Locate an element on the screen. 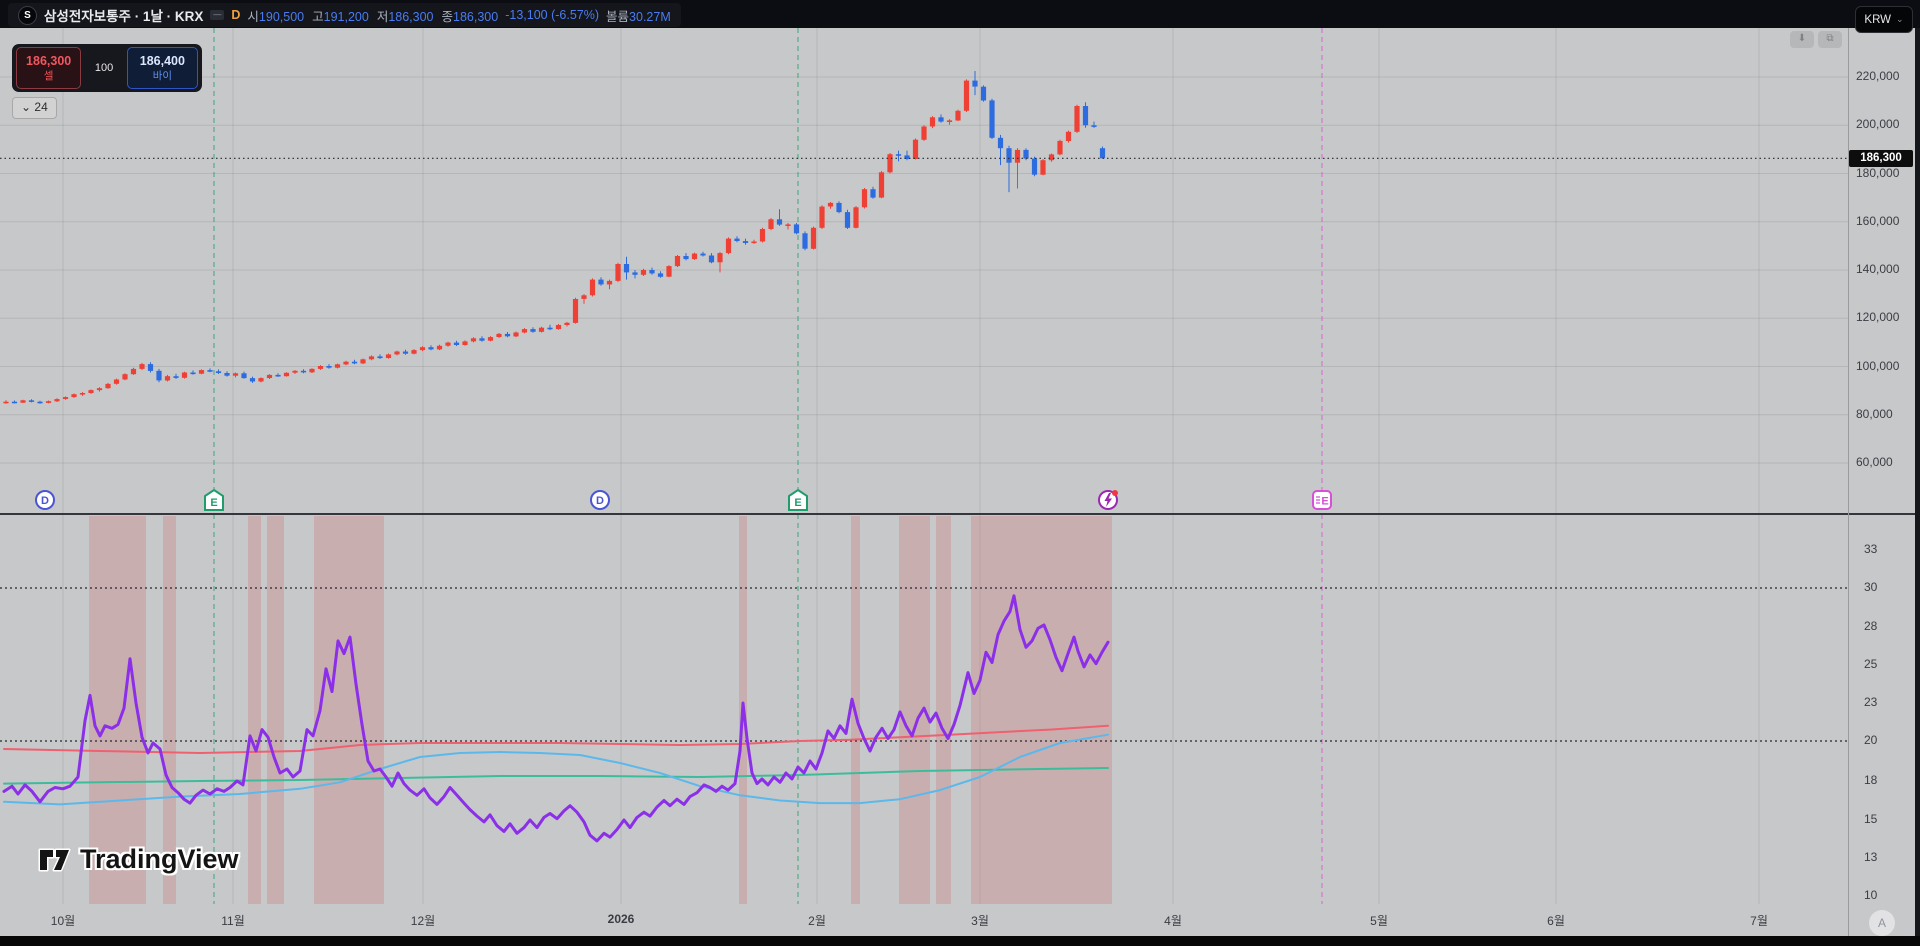 This screenshot has height=946, width=1920. time-tick-label: 12월 is located at coordinates (423, 921).